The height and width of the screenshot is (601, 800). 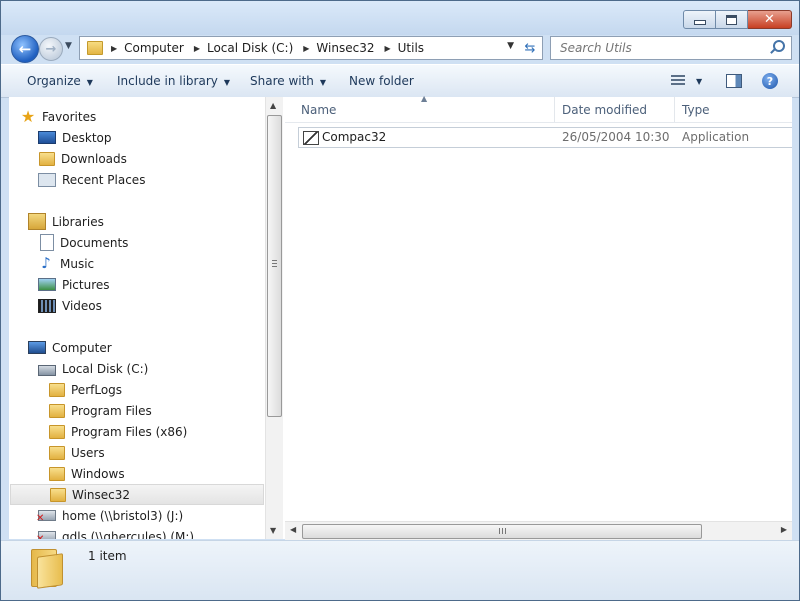 I want to click on new-folder-button: New folder, so click(x=381, y=81).